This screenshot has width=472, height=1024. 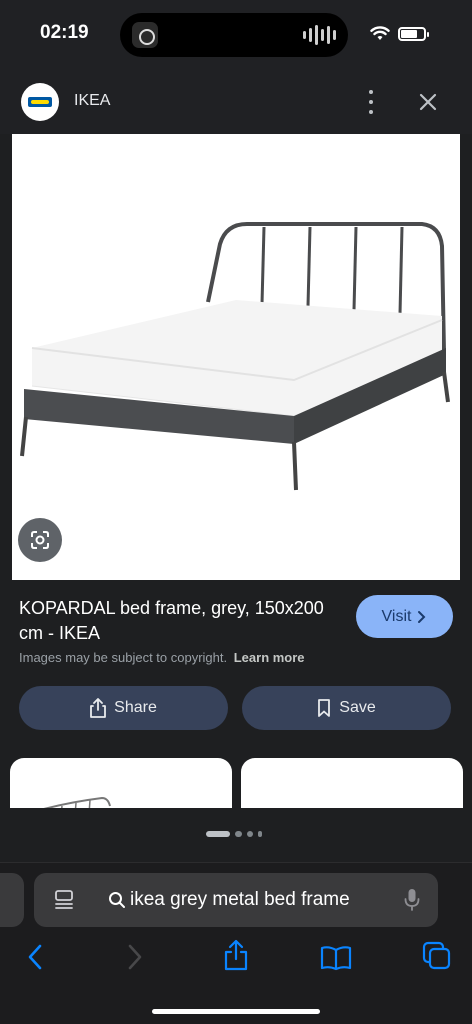 What do you see at coordinates (324, 708) in the screenshot?
I see `bookmark-icon` at bounding box center [324, 708].